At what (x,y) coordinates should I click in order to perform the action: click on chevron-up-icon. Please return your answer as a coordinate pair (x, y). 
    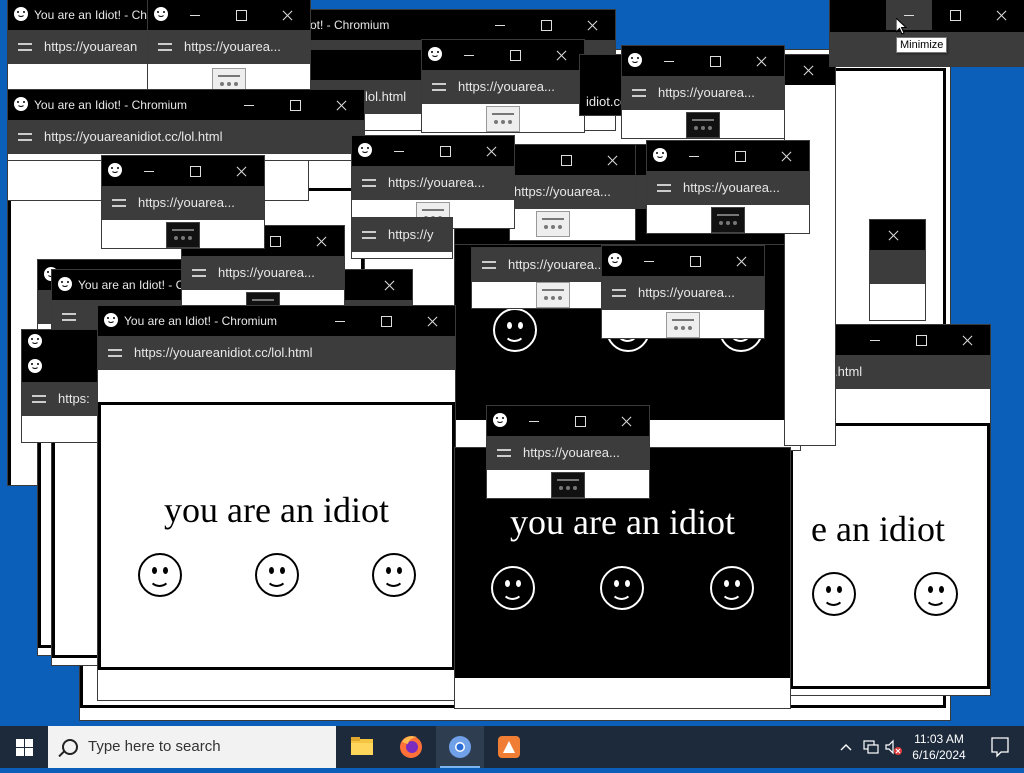
    Looking at the image, I should click on (846, 747).